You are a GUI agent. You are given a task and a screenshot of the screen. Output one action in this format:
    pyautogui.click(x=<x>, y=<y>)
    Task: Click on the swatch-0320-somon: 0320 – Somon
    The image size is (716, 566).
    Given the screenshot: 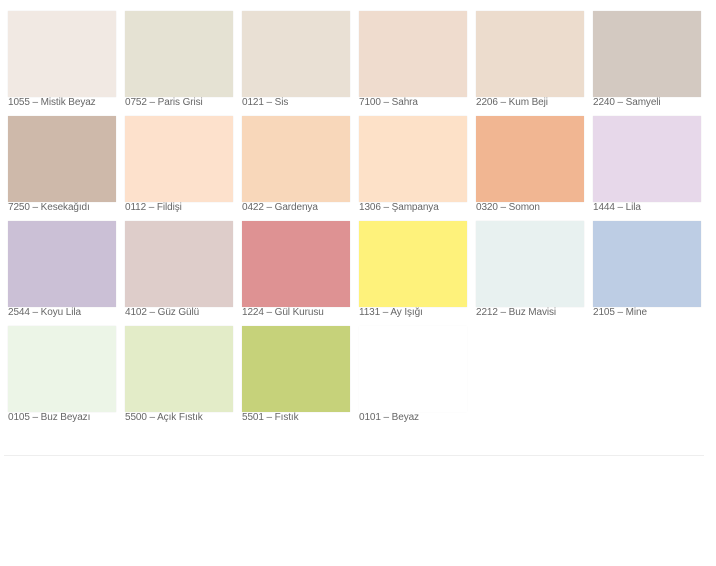 What is the action you would take?
    pyautogui.click(x=530, y=168)
    